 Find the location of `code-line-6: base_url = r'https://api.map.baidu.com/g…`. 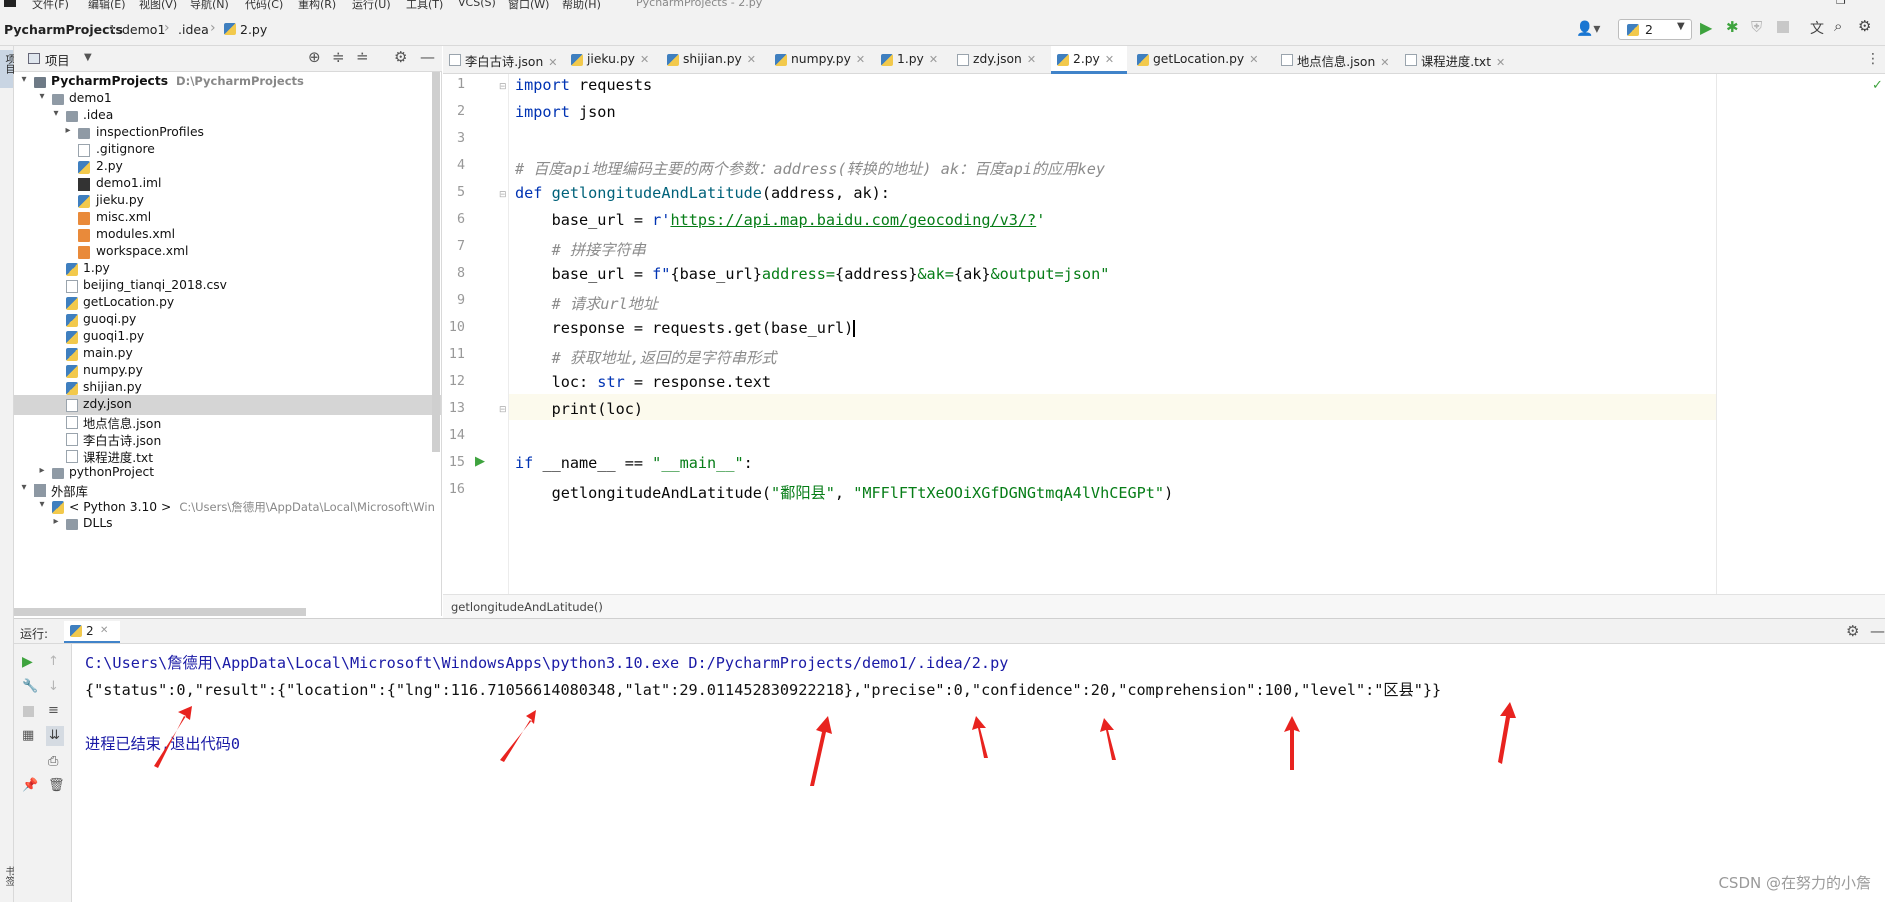

code-line-6: base_url = r'https://api.map.baidu.com/g… is located at coordinates (780, 220).